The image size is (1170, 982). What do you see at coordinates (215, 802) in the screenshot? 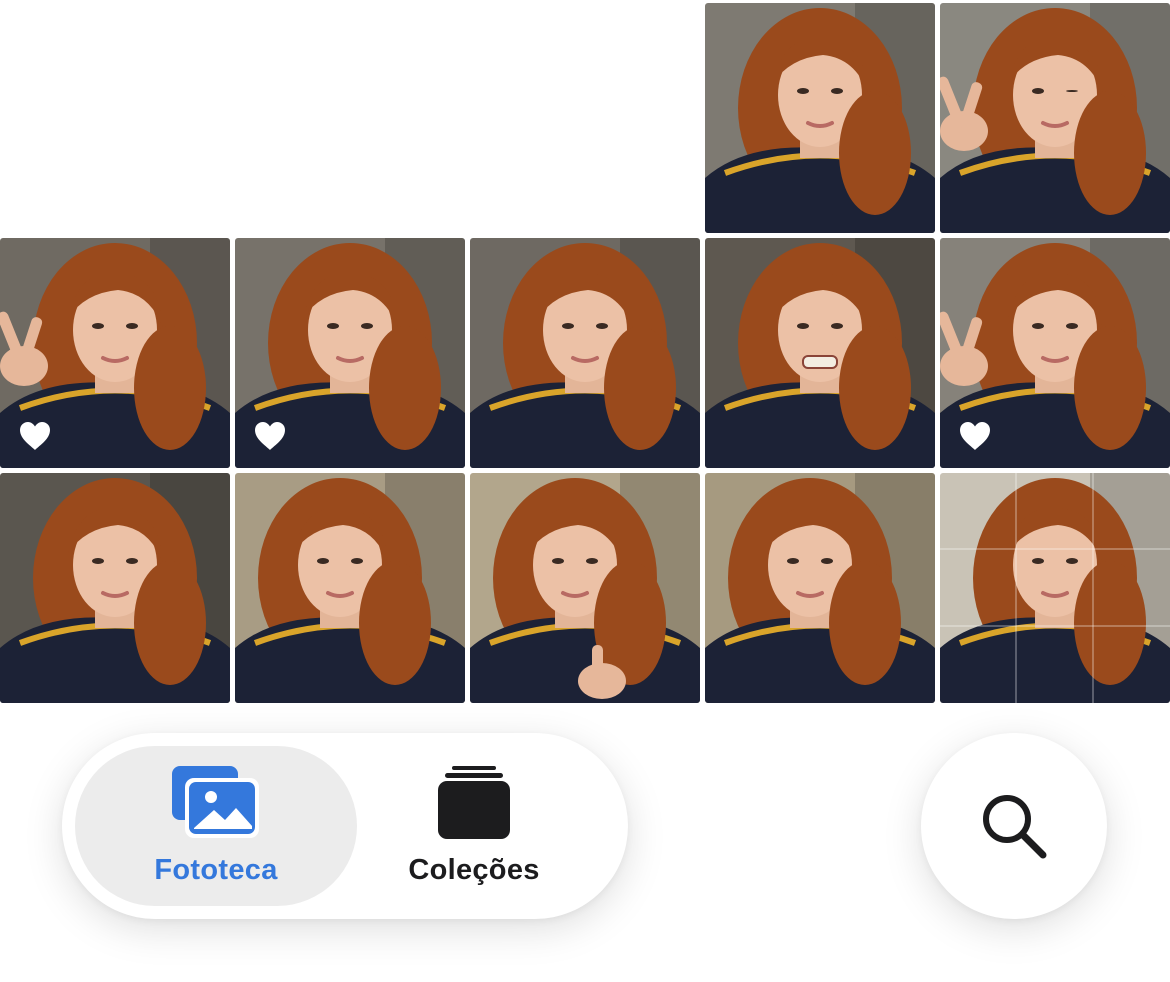
I see `photo-library-icon` at bounding box center [215, 802].